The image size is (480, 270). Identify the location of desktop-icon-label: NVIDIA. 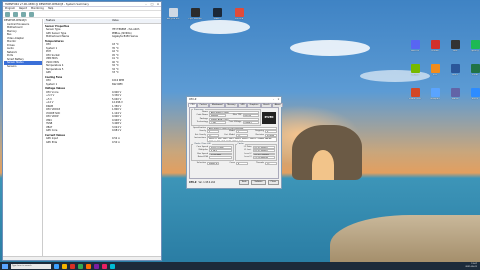
(415, 75).